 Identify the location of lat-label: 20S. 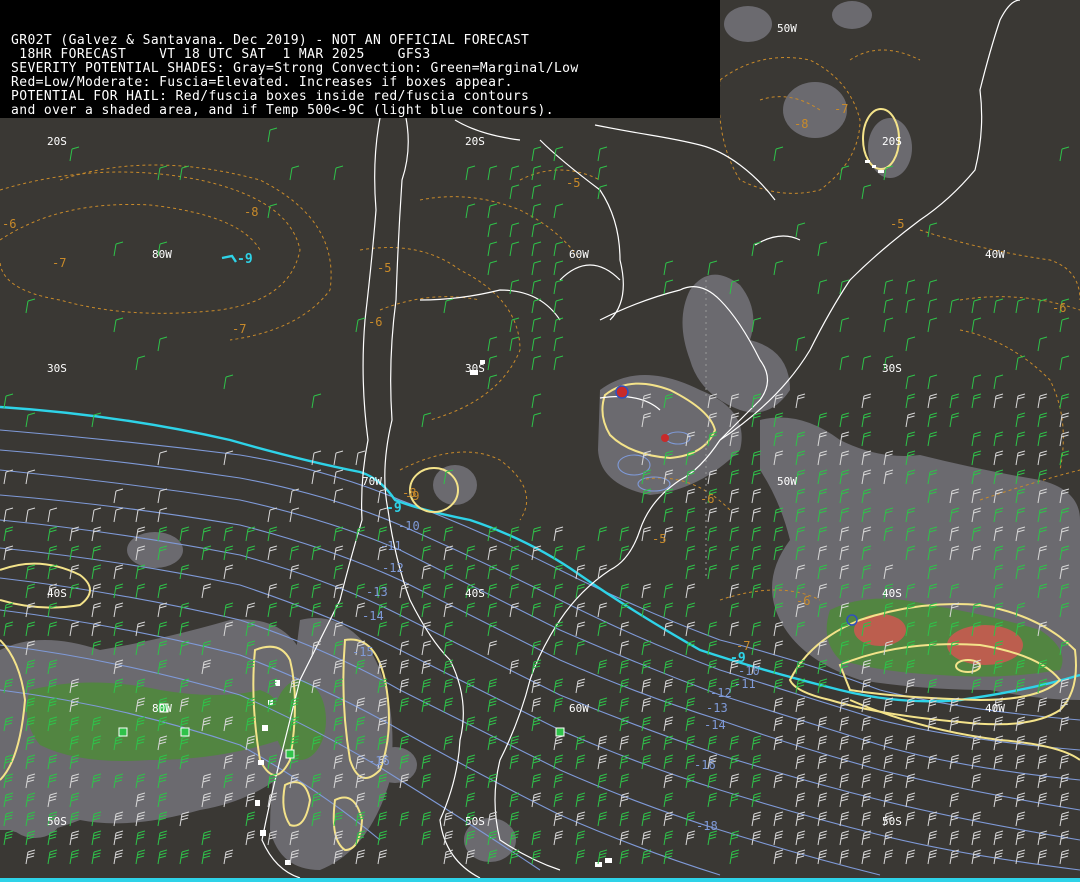
(892, 141).